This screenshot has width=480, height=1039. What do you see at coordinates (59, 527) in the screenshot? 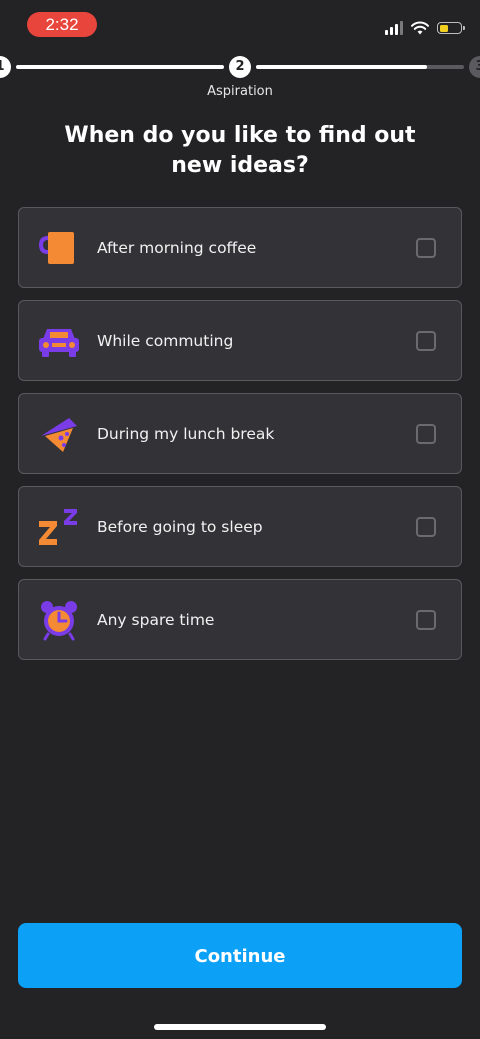
I see `zzz-sleep-icon` at bounding box center [59, 527].